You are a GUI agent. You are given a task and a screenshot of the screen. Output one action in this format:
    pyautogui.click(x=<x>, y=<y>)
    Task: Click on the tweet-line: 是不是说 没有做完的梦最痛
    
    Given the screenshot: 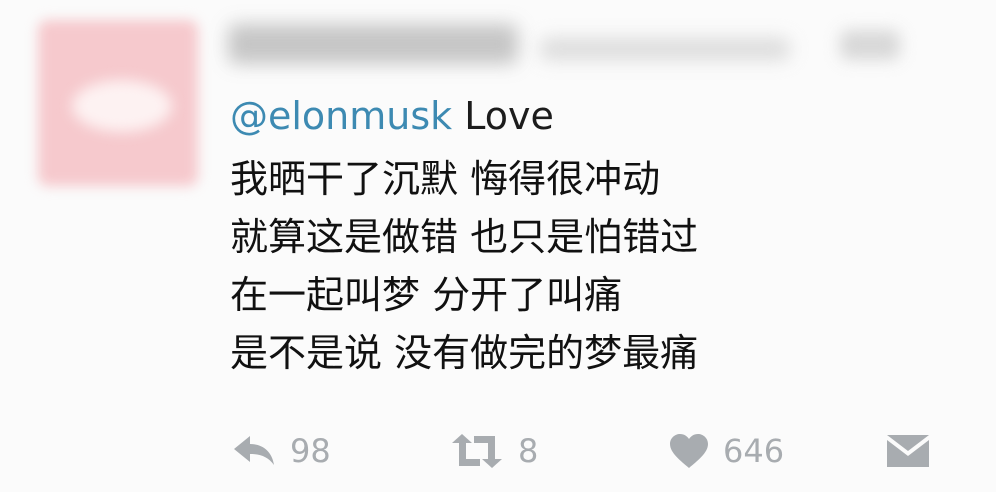 What is the action you would take?
    pyautogui.click(x=464, y=353)
    